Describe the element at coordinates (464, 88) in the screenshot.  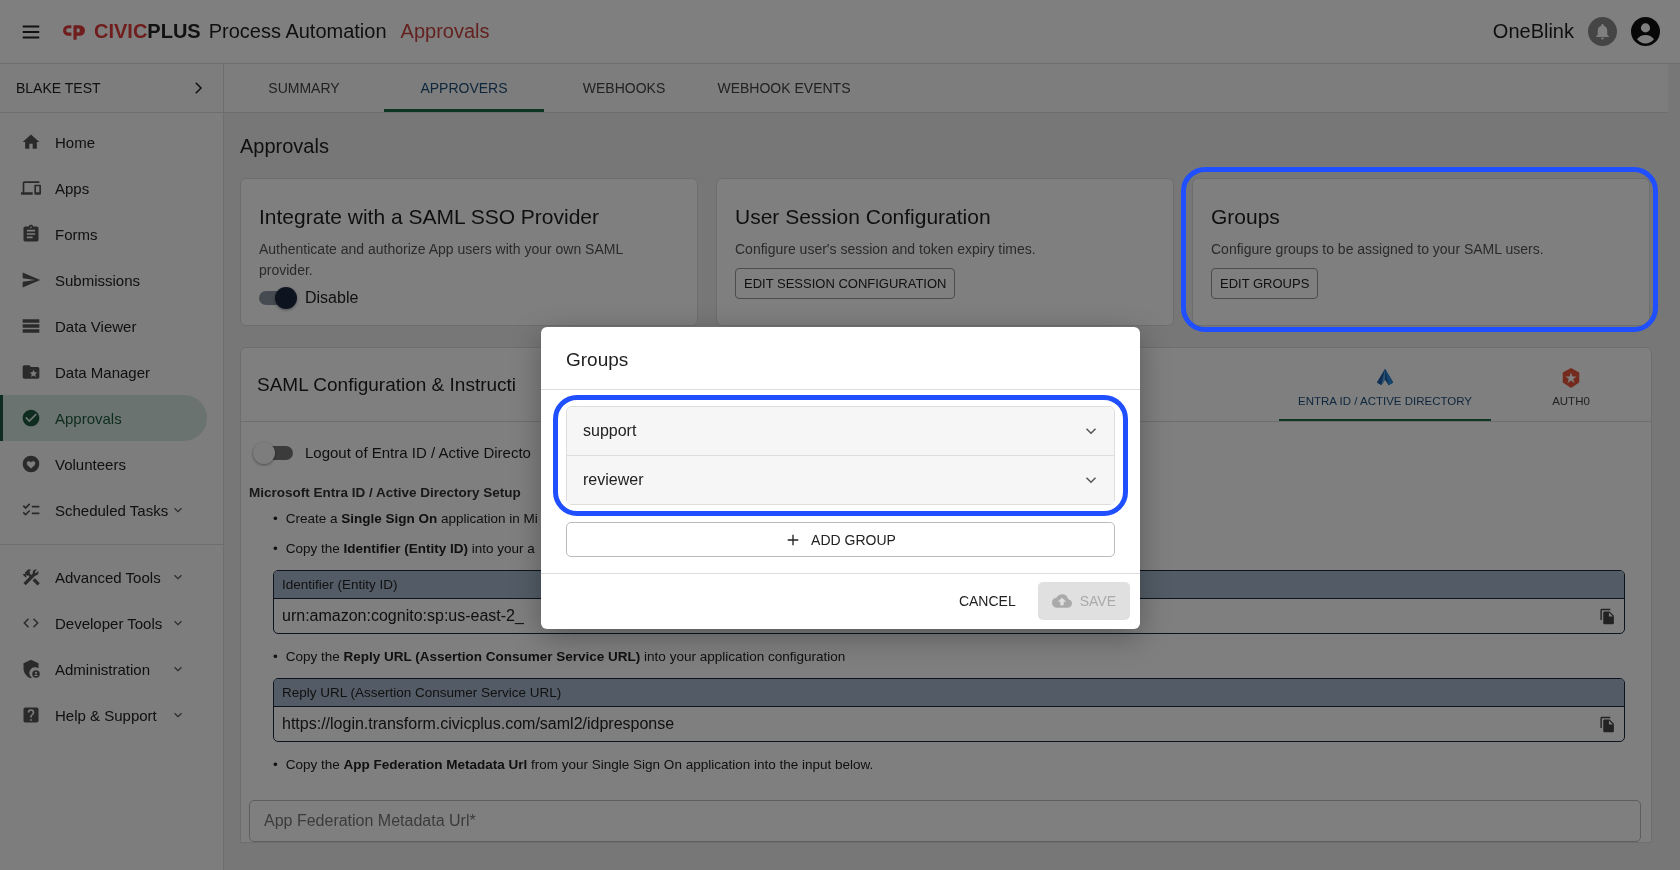
I see `tab: APPROVERS` at that location.